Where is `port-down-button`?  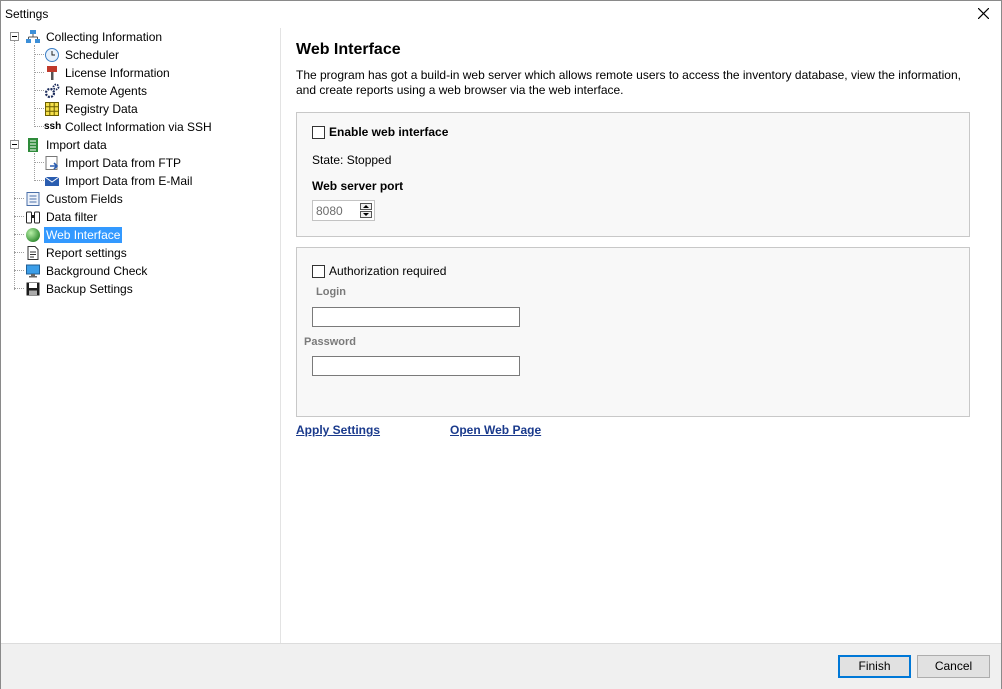 port-down-button is located at coordinates (366, 214).